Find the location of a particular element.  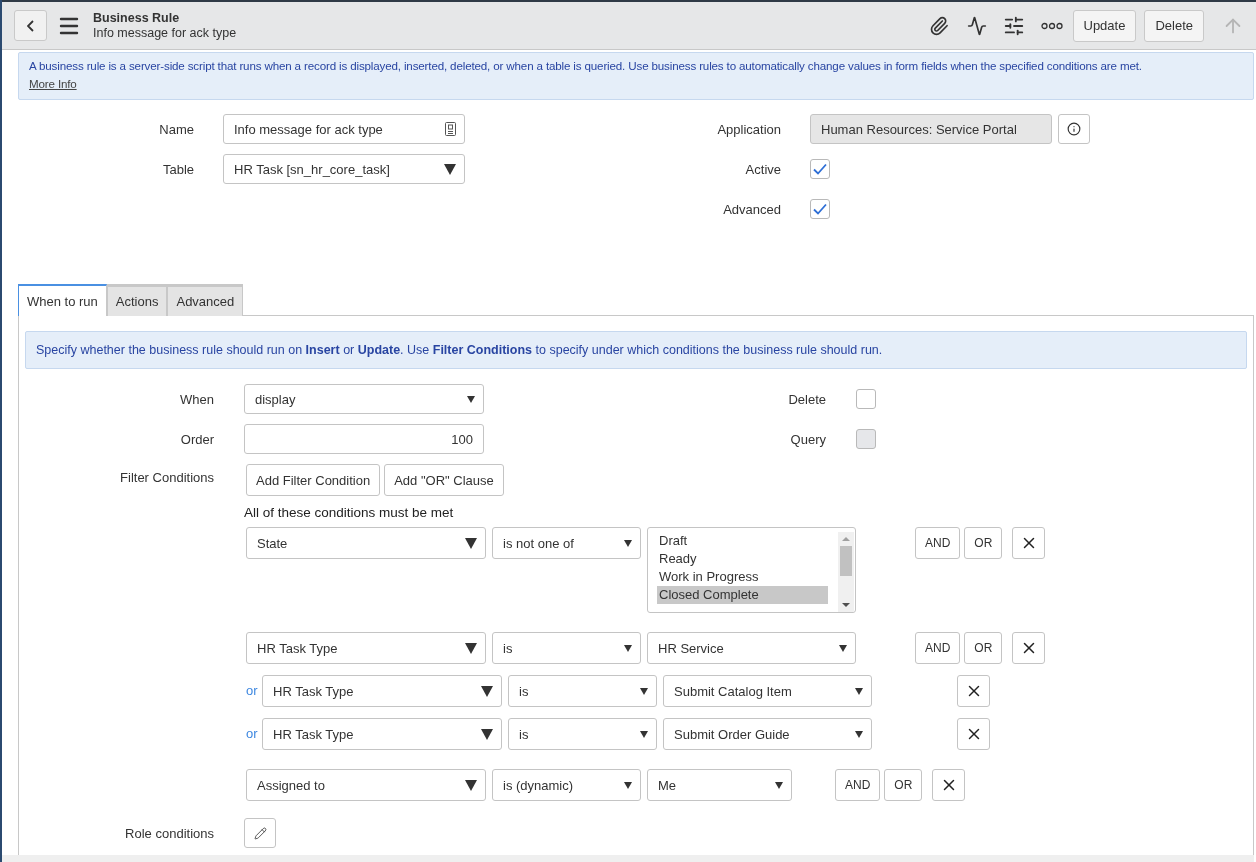

order-field: 100 is located at coordinates (364, 439).